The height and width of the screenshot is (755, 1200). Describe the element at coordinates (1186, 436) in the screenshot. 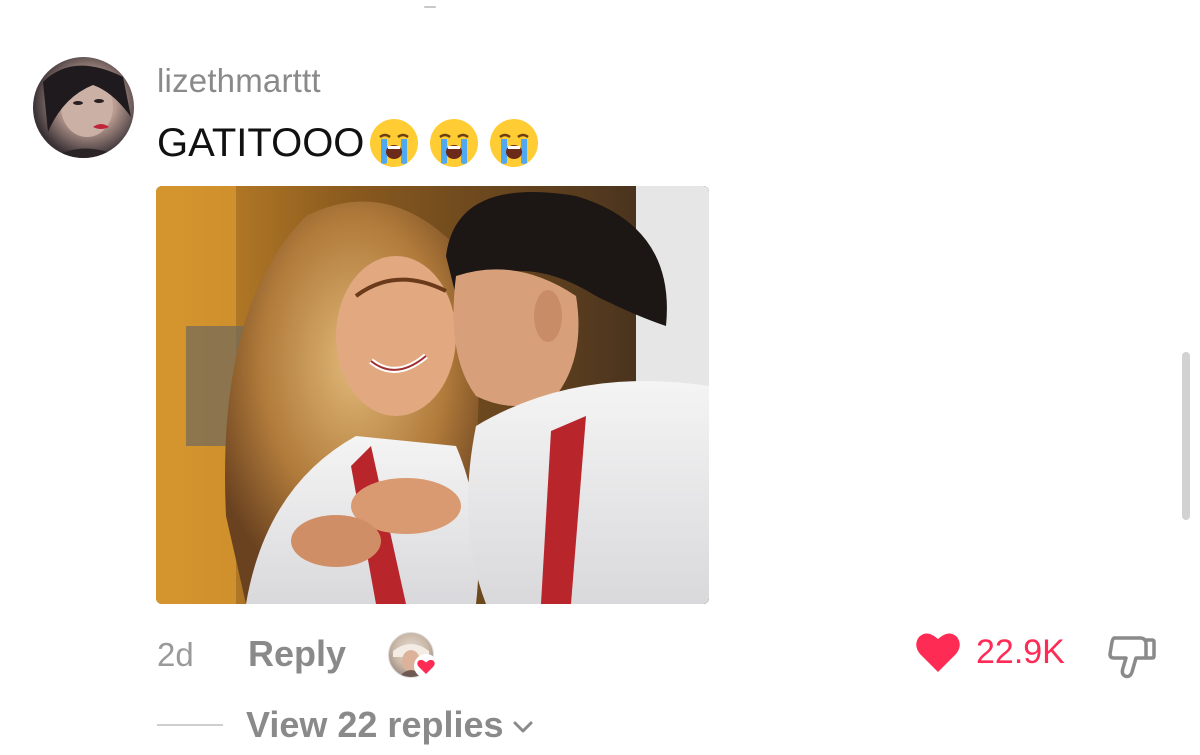

I see `scrollbar` at that location.